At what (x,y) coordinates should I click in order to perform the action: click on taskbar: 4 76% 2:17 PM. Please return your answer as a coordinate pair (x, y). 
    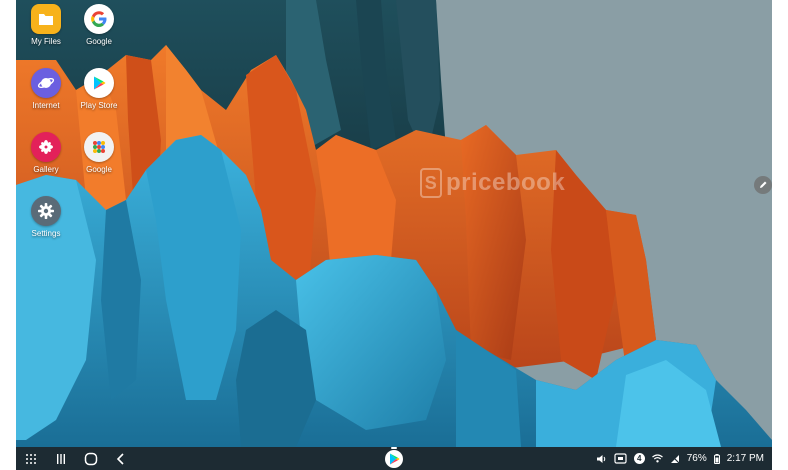
    Looking at the image, I should click on (394, 458).